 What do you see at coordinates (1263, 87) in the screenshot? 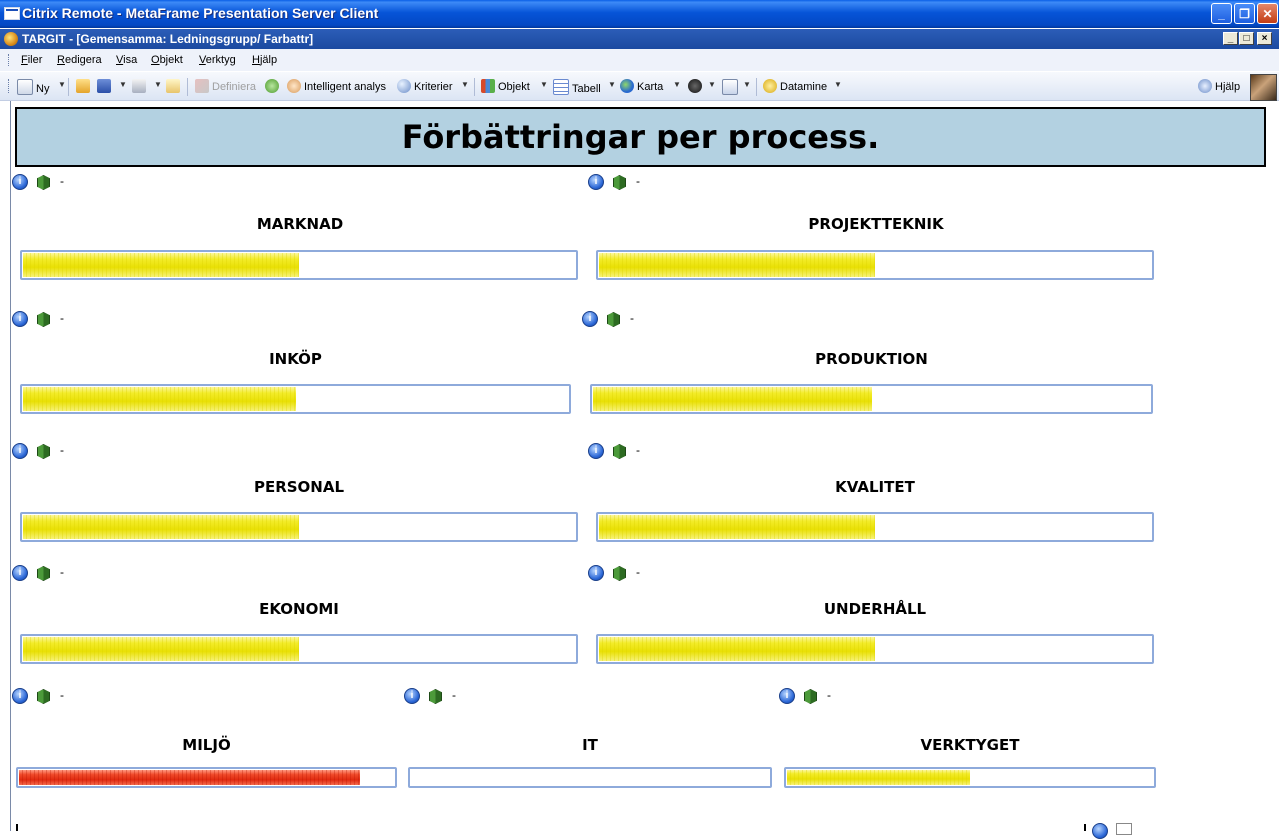
I see `user-avatar` at bounding box center [1263, 87].